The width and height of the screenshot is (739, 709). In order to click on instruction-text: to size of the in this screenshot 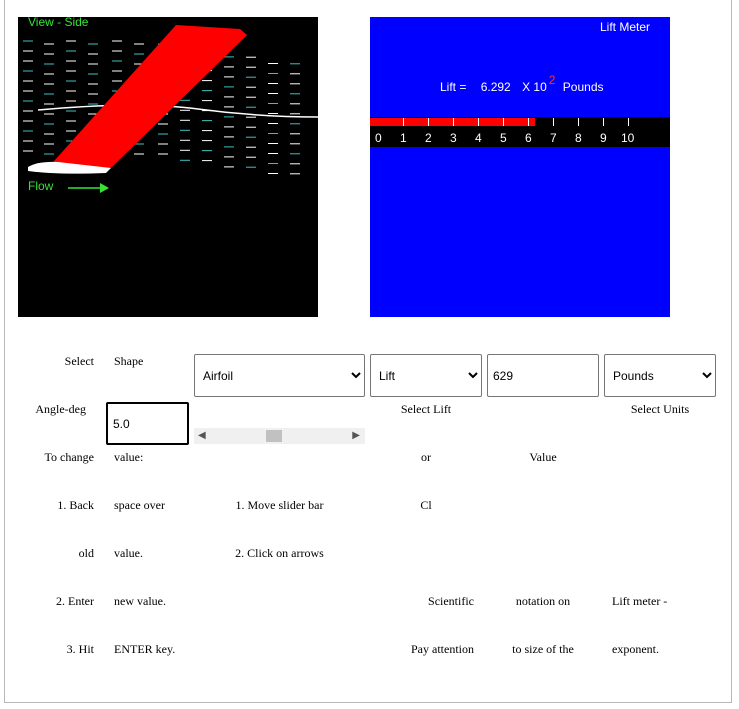, I will do `click(543, 649)`.